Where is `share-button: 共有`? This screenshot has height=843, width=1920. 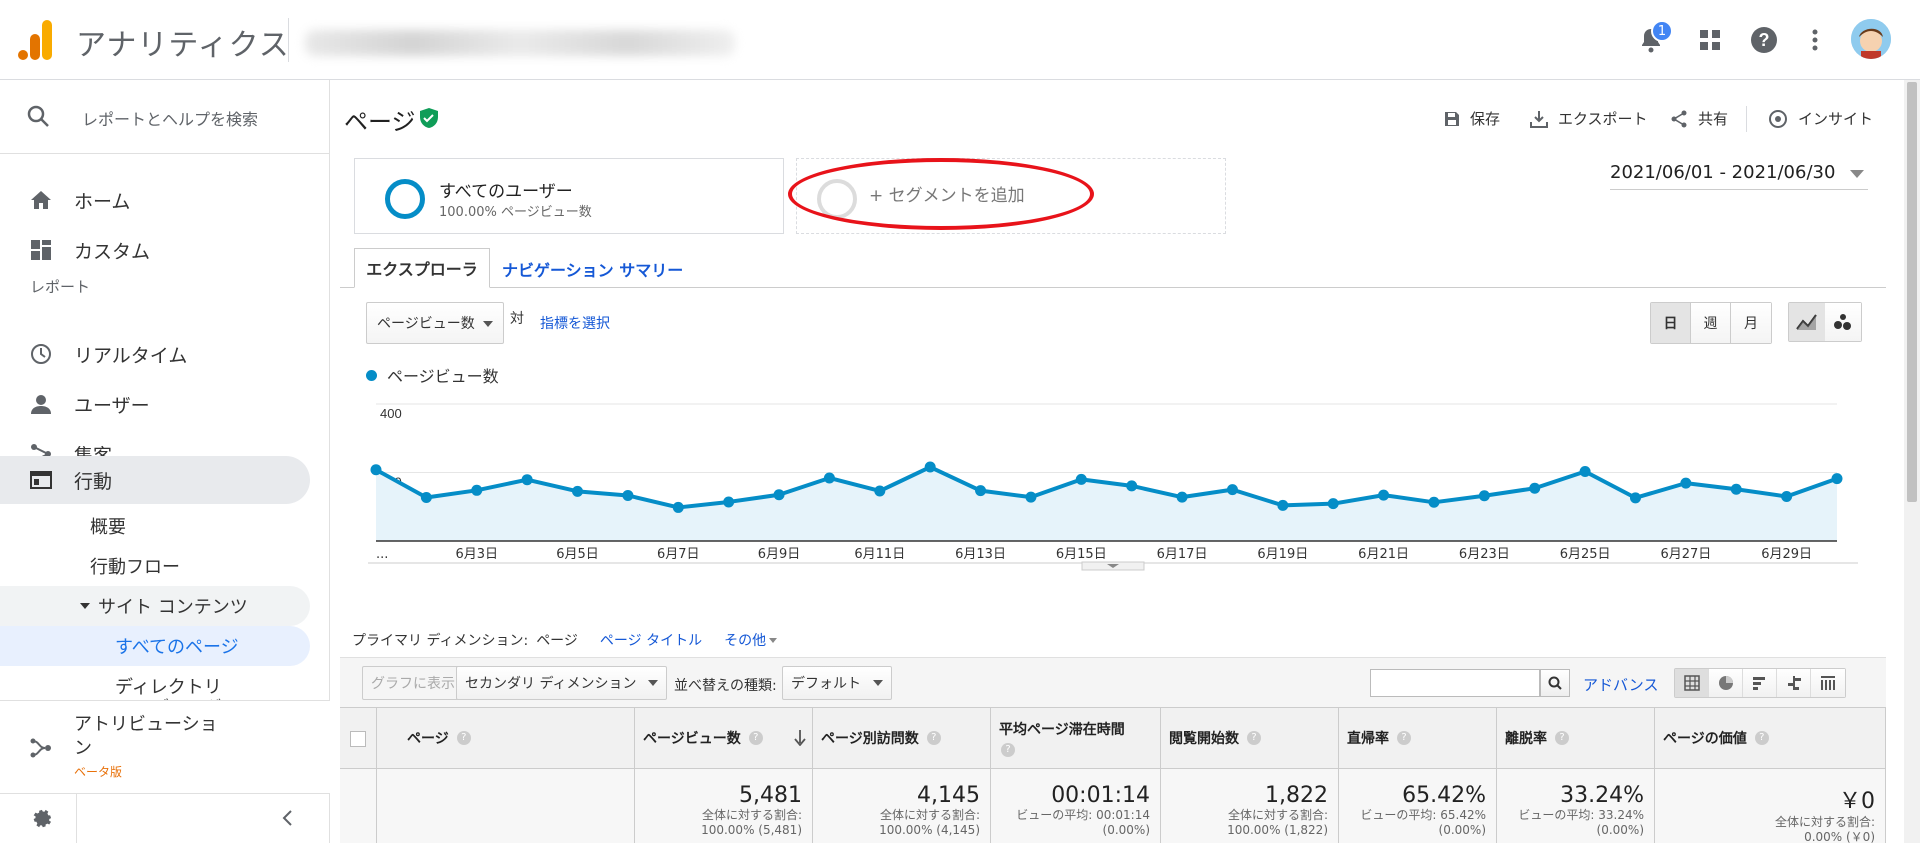 share-button: 共有 is located at coordinates (1699, 118).